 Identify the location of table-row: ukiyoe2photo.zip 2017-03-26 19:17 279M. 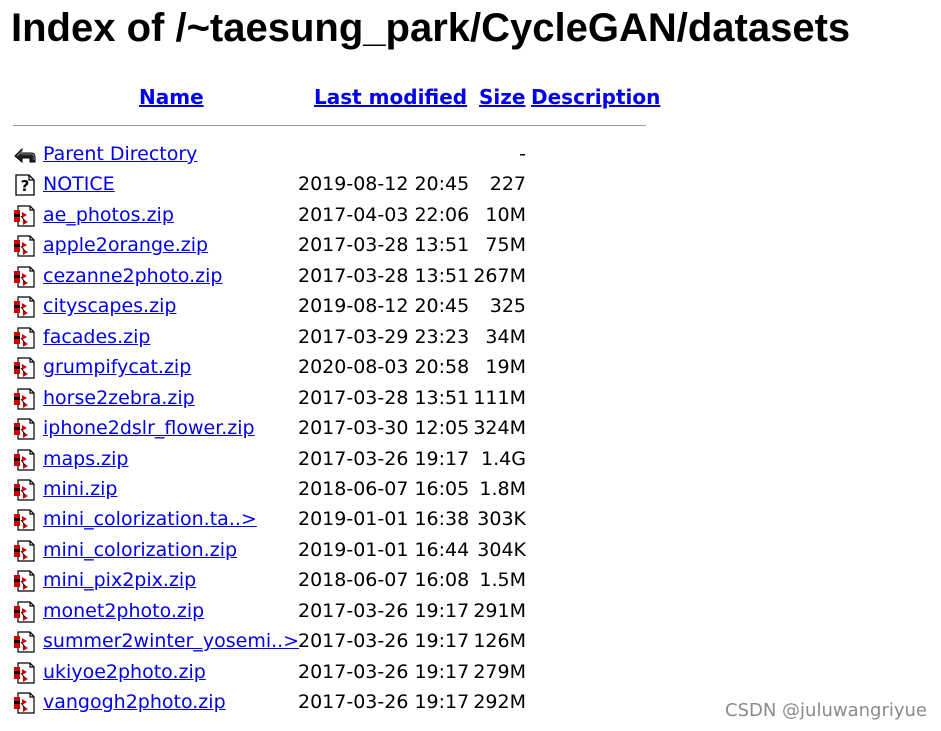
(470, 673).